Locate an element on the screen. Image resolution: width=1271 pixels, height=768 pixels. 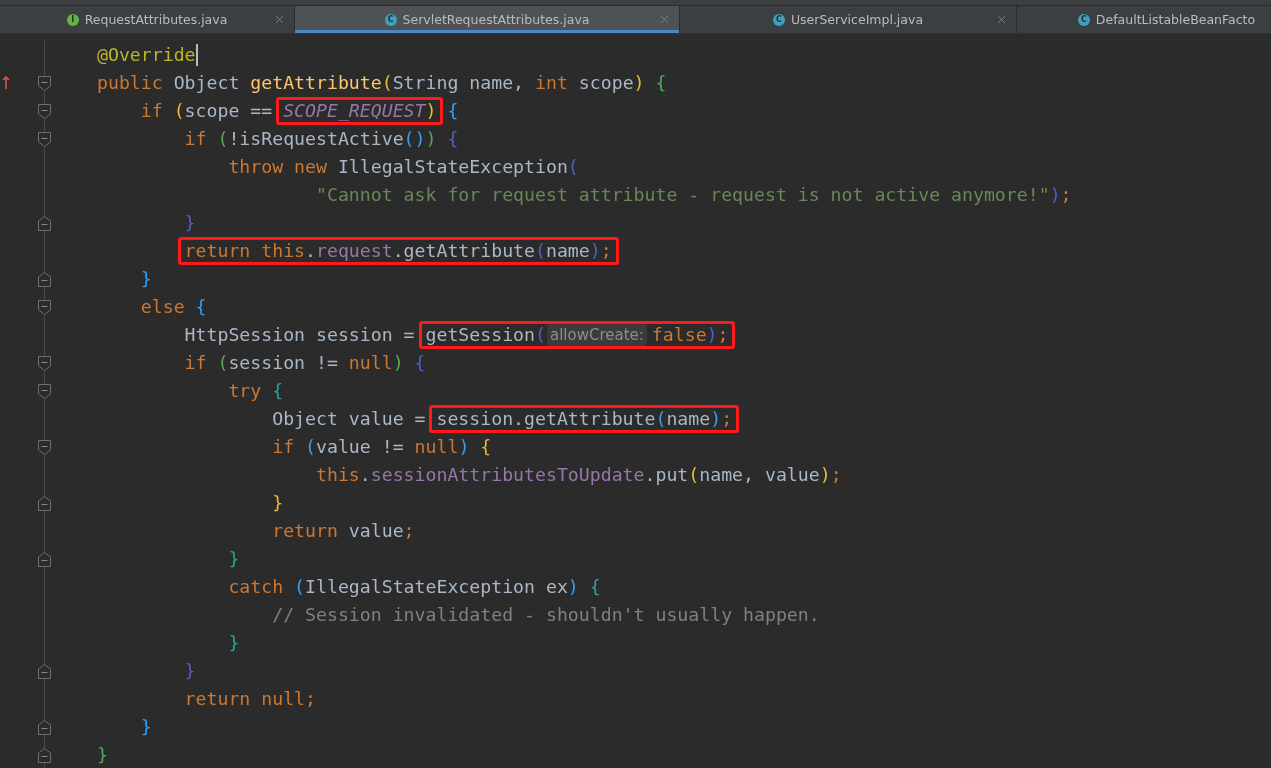
code-token: IllegalStateException ex is located at coordinates (436, 587).